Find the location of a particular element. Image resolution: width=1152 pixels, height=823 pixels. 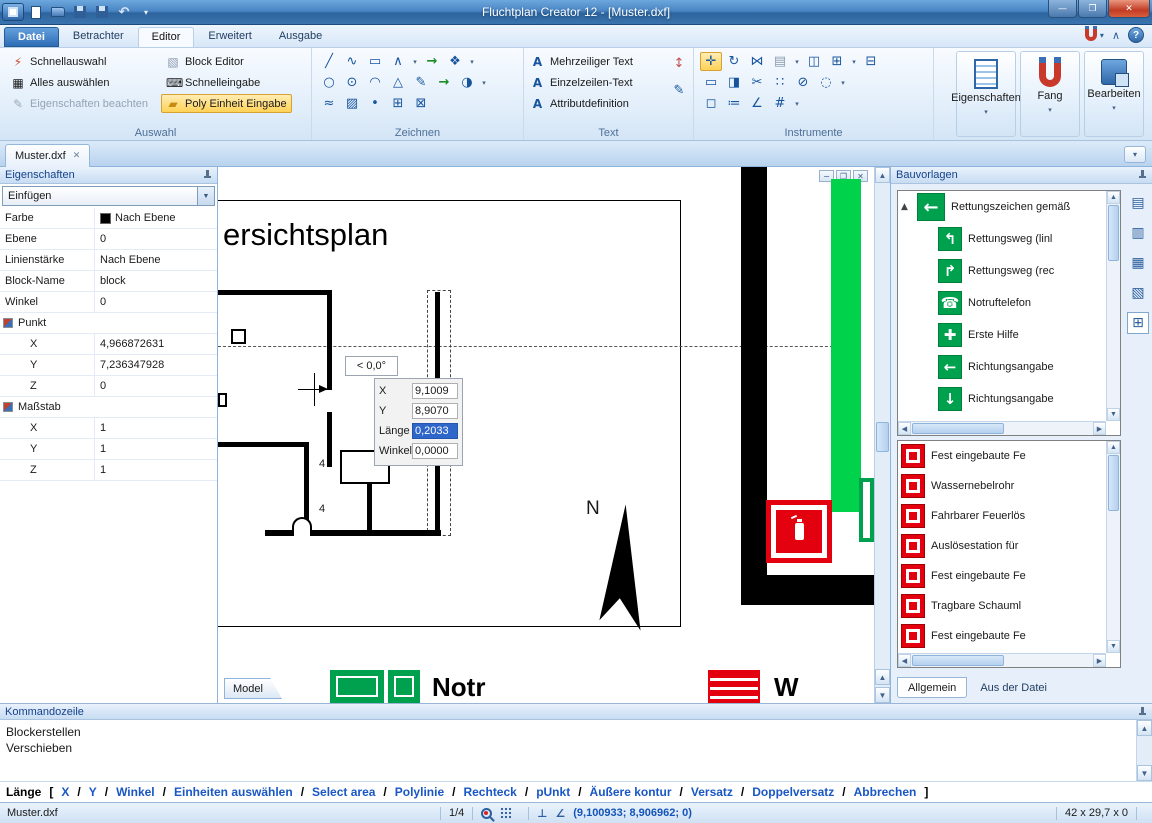

tab-ausgabe: Ausgabe is located at coordinates (300, 37).